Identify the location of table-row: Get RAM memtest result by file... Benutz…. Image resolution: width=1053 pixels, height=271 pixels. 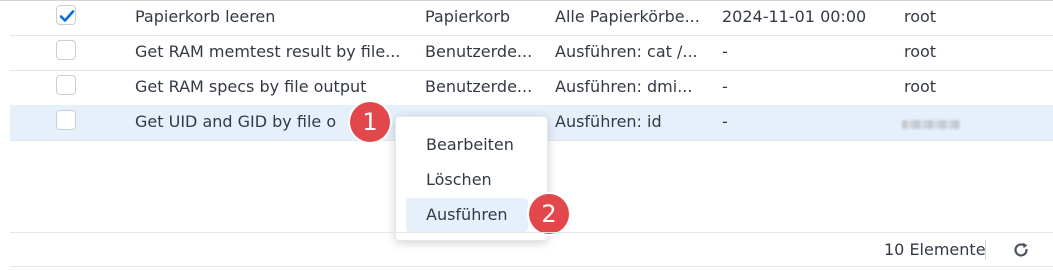
(531, 53).